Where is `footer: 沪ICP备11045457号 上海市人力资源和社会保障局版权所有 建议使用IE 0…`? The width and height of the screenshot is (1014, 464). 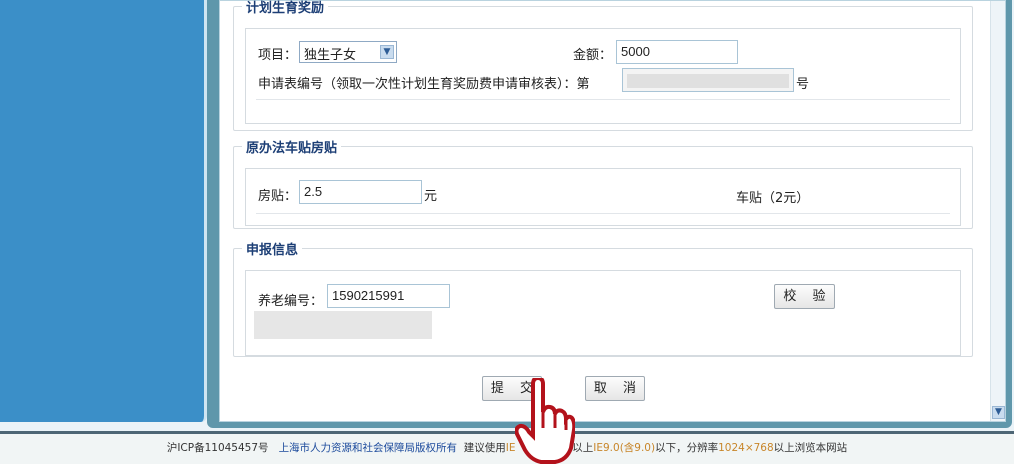
footer: 沪ICP备11045457号 上海市人力资源和社会保障局版权所有 建议使用IE 0… is located at coordinates (507, 447).